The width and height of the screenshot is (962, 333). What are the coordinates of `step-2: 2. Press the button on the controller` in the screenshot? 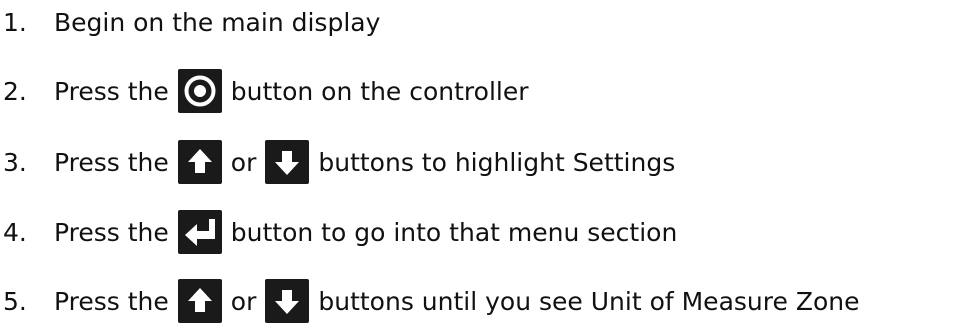 It's located at (266, 91).